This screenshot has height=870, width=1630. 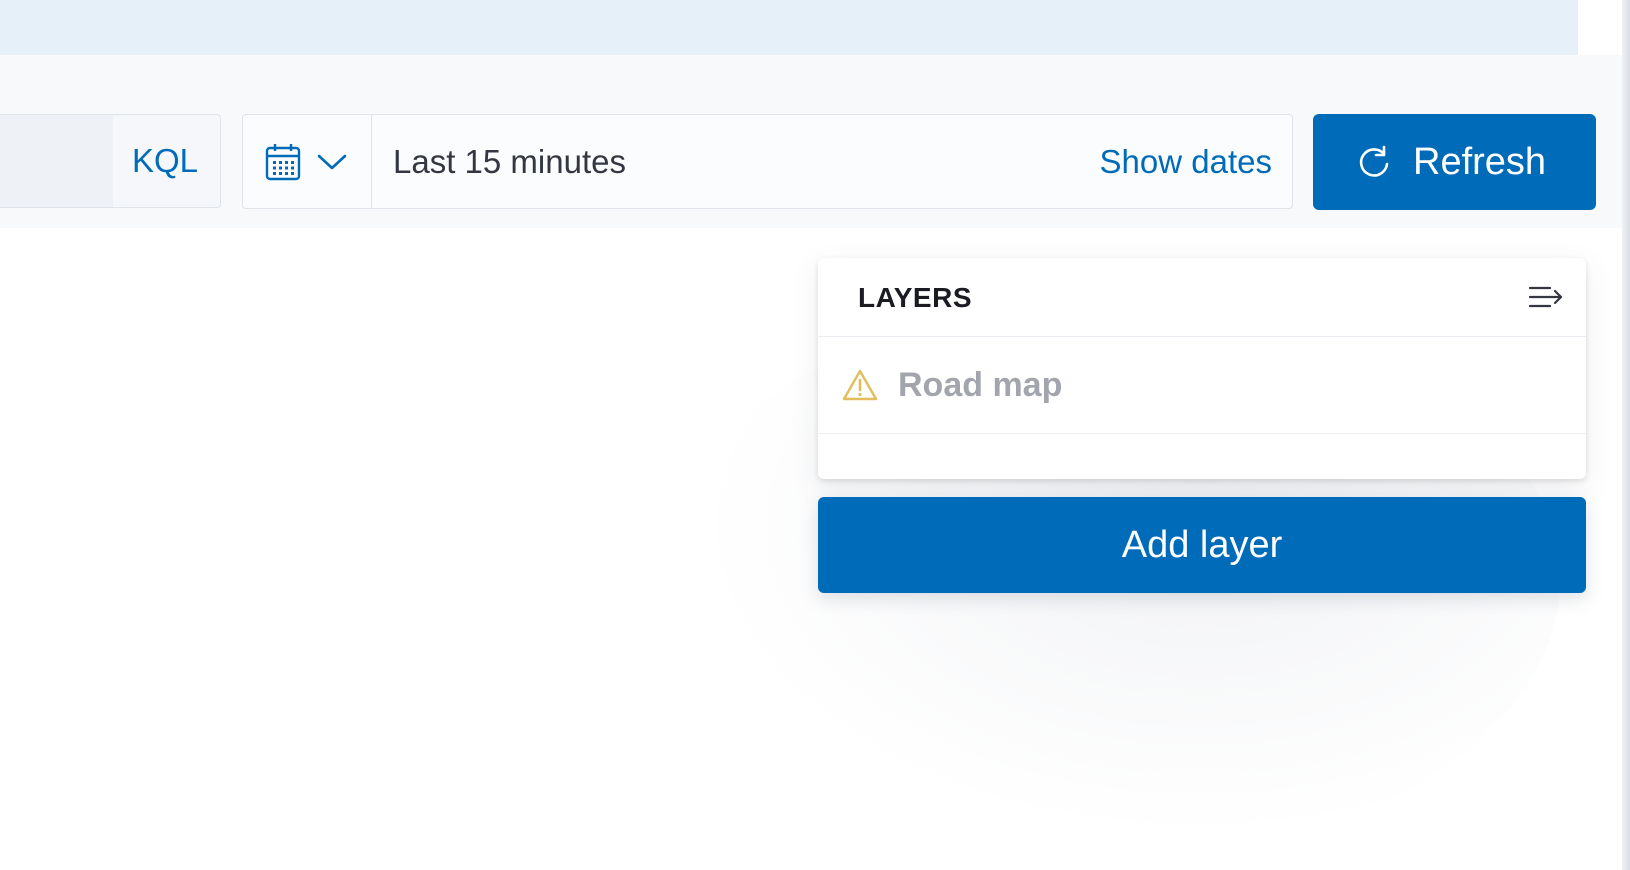 I want to click on date-picker: Last 15 minutes Show dates, so click(x=767, y=161).